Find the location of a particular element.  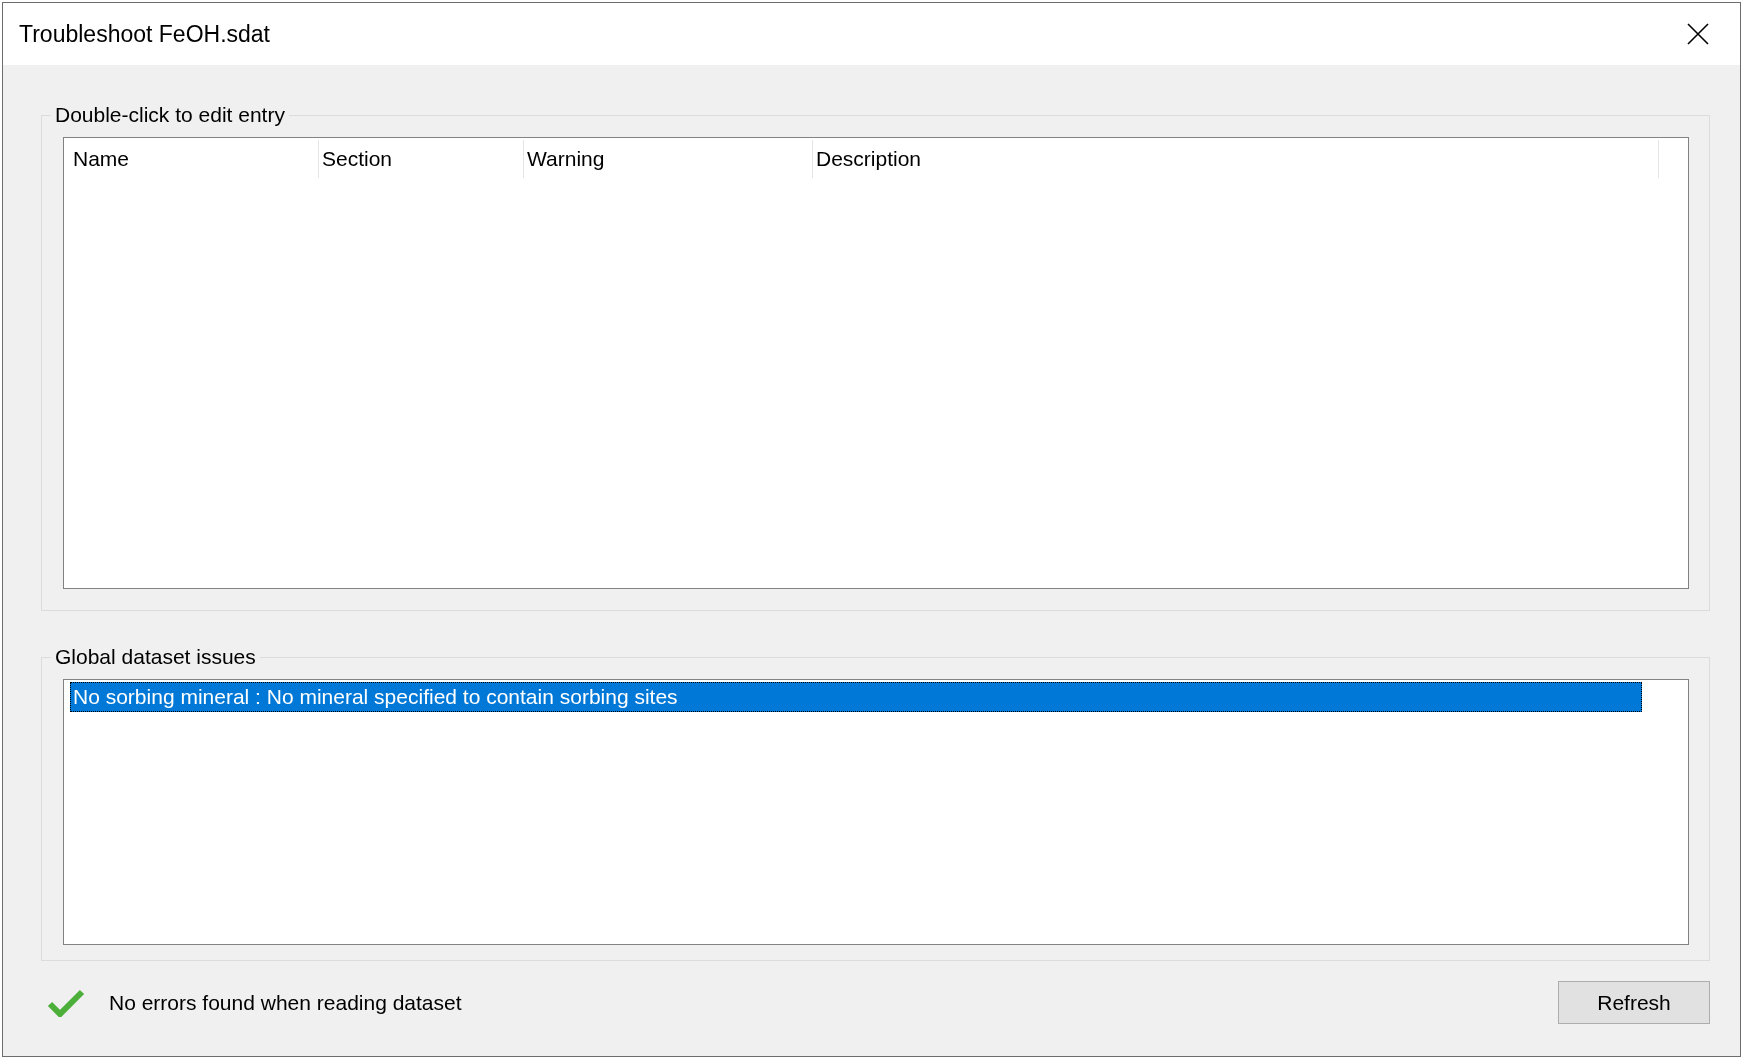

column-header: Section is located at coordinates (421, 159).